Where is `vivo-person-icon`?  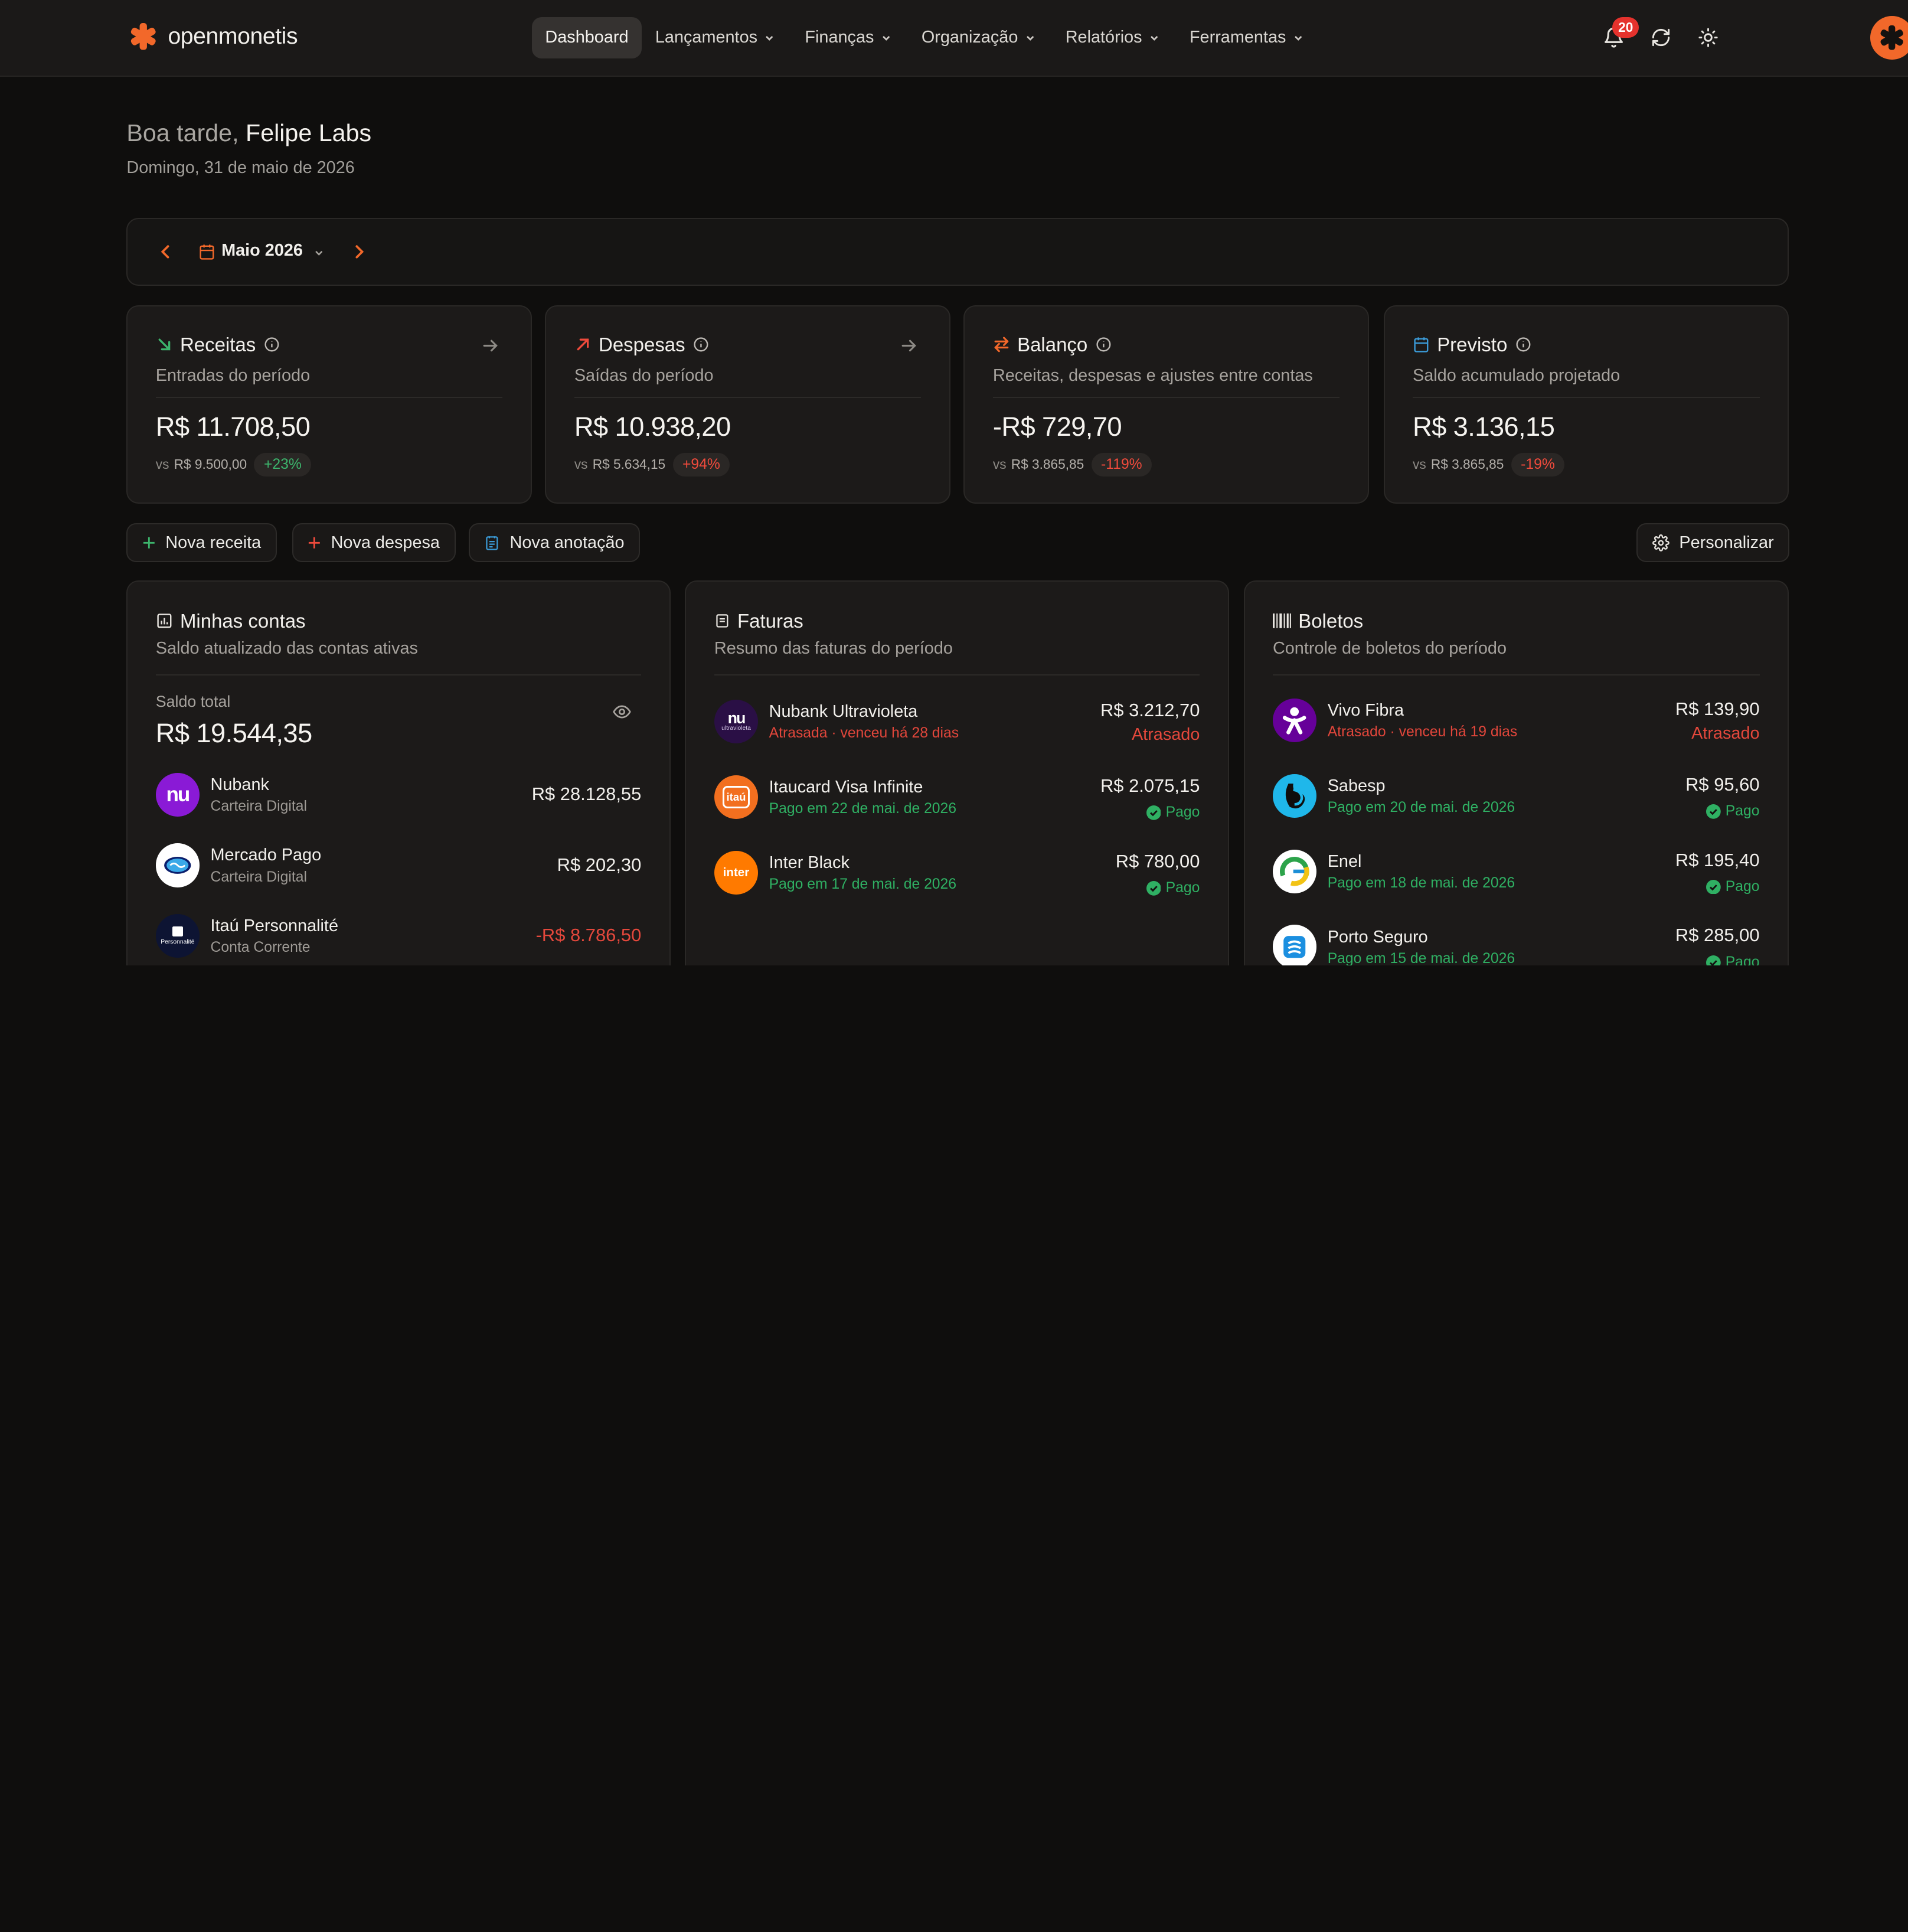 vivo-person-icon is located at coordinates (1294, 721).